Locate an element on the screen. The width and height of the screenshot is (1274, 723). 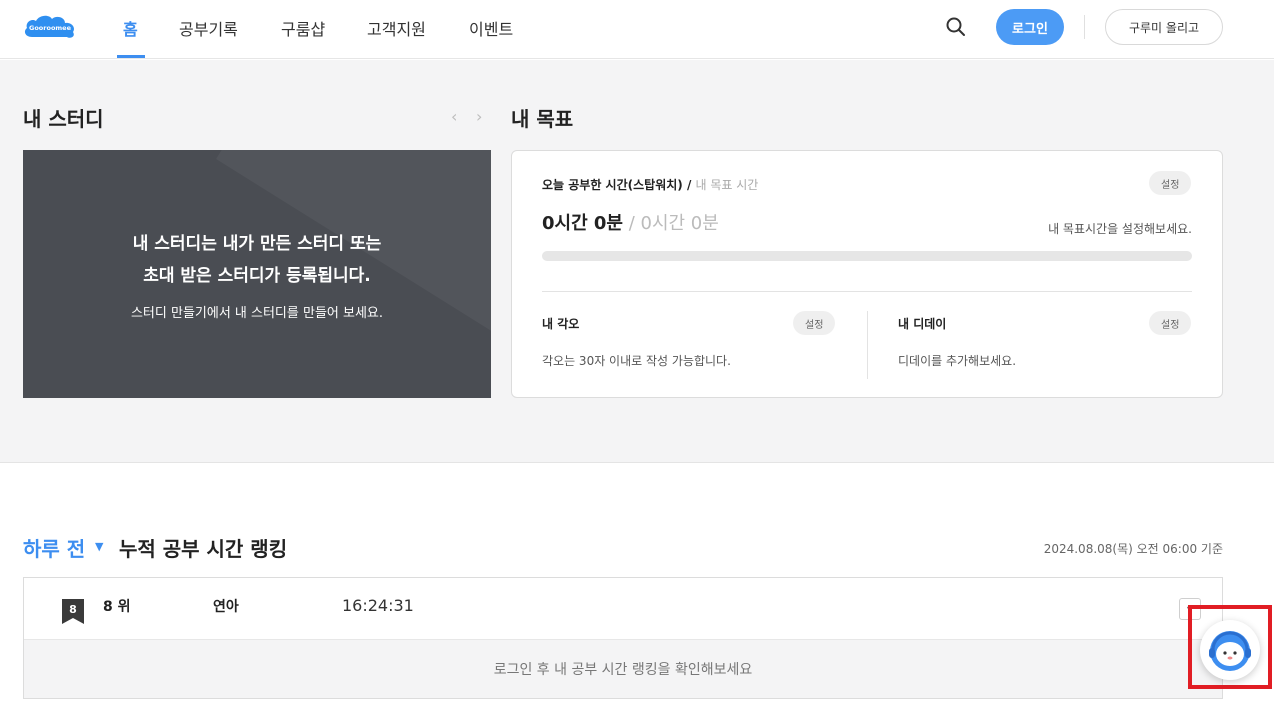
rank-user-name: 연아 is located at coordinates (226, 607).